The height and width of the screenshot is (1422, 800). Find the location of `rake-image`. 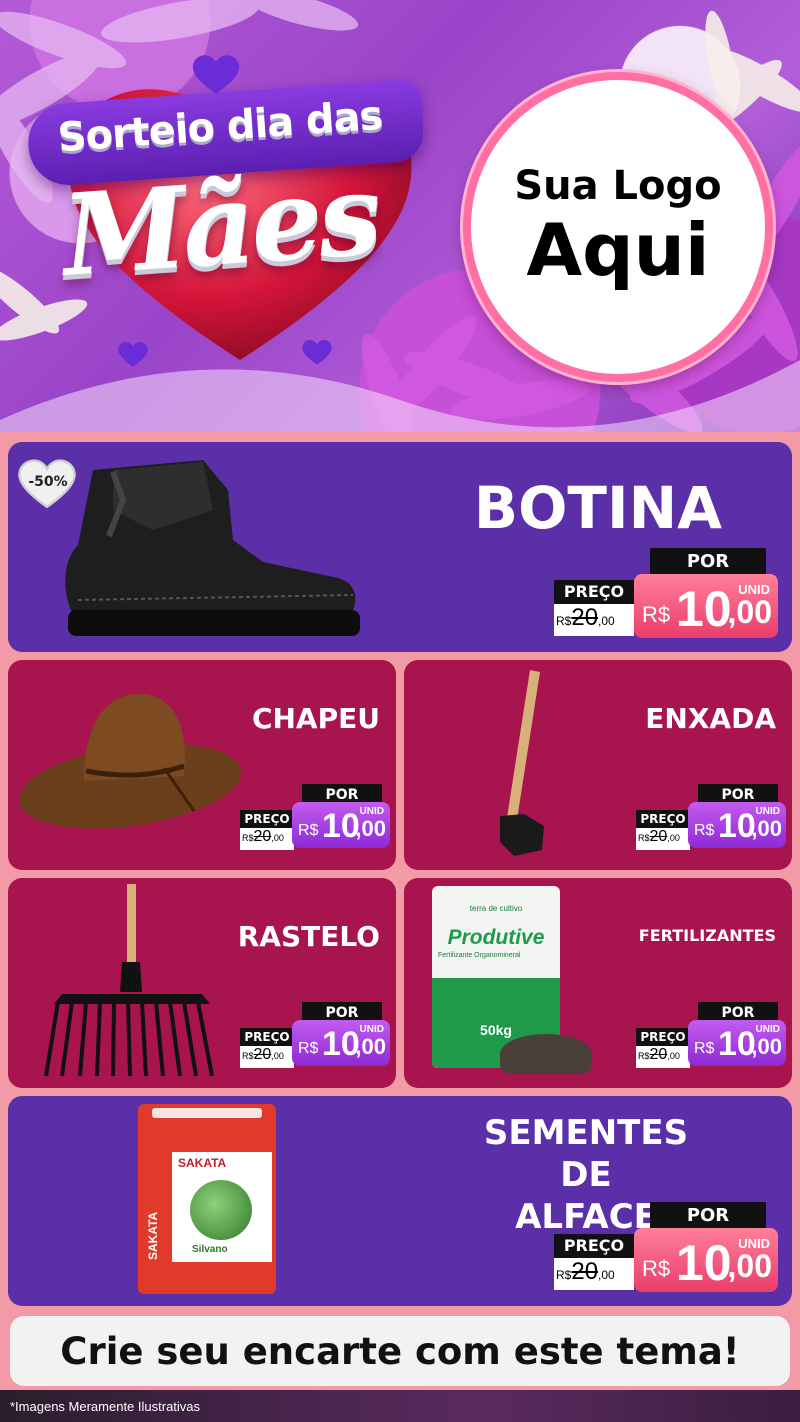

rake-image is located at coordinates (129, 980).